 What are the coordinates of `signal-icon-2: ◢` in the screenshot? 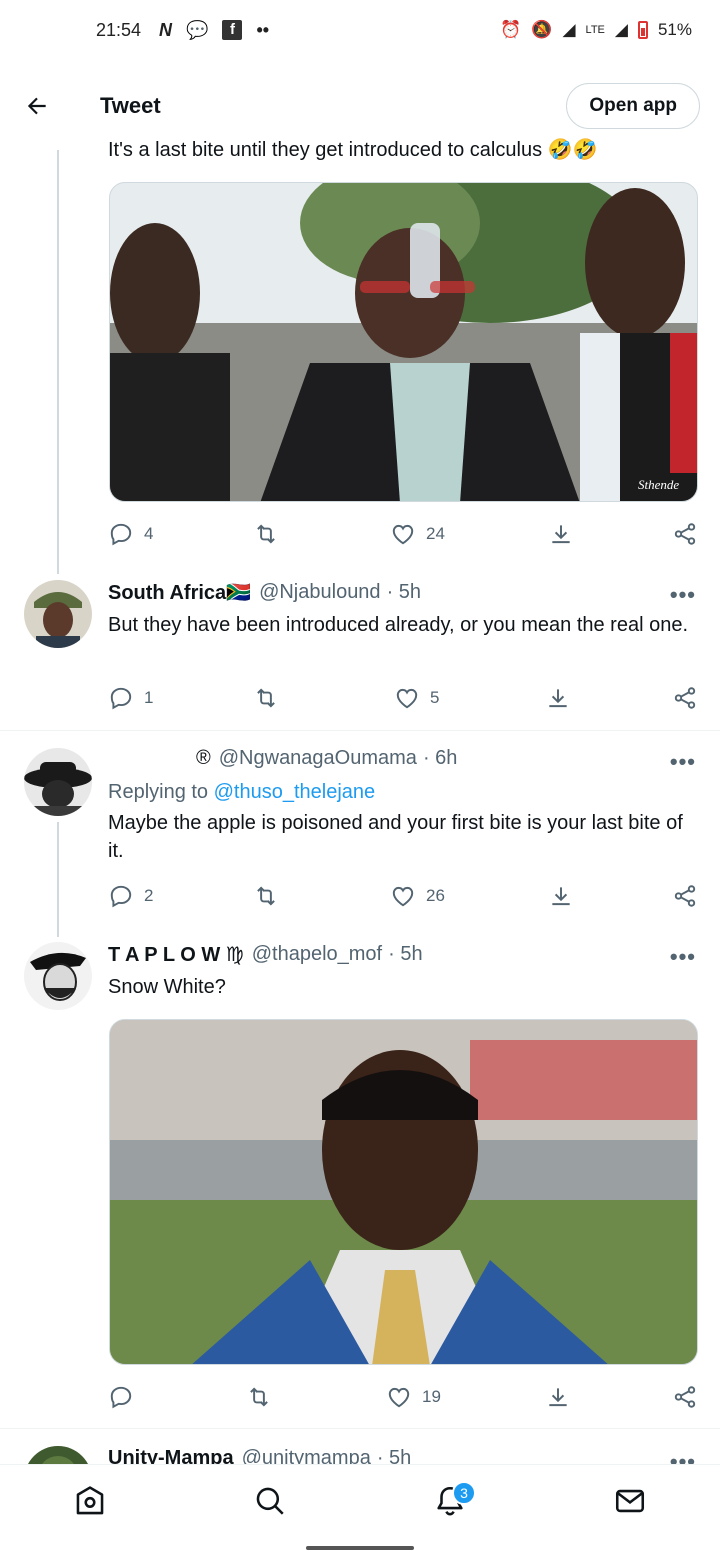 It's located at (621, 29).